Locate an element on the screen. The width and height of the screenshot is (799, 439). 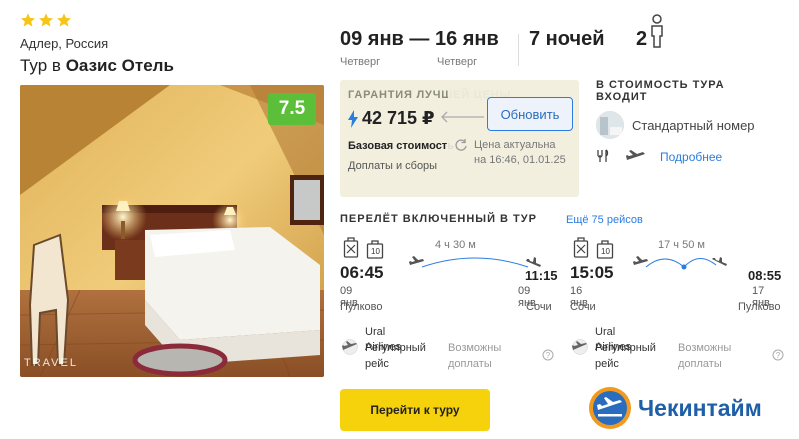
hotel-name: Оазис Отель is located at coordinates (120, 65).